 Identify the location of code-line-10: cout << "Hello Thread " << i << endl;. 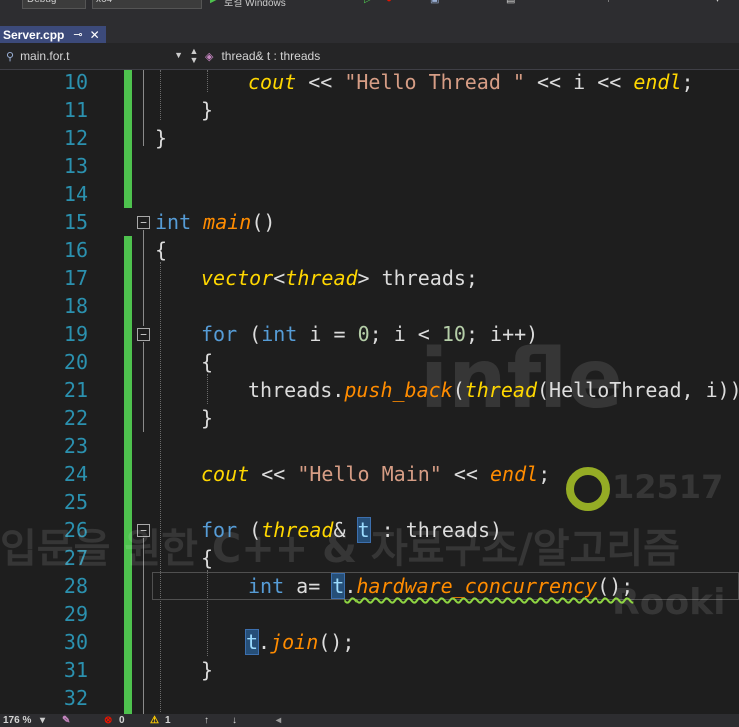
(471, 83).